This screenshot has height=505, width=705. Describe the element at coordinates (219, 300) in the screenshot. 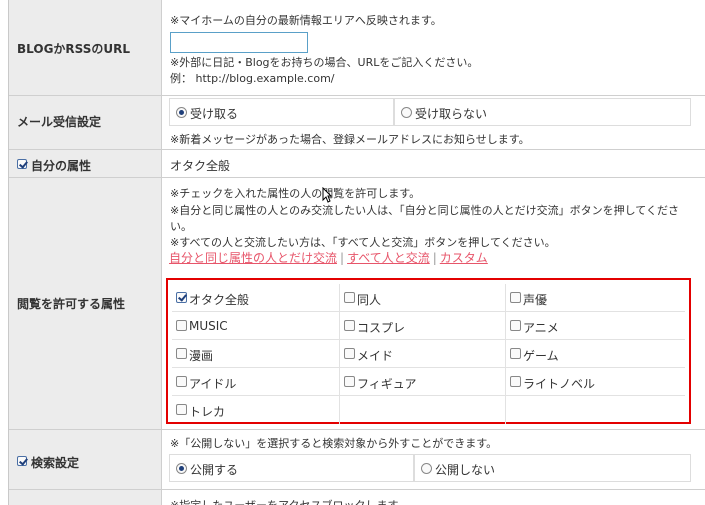

I see `attr-option-label: オタク全般` at that location.